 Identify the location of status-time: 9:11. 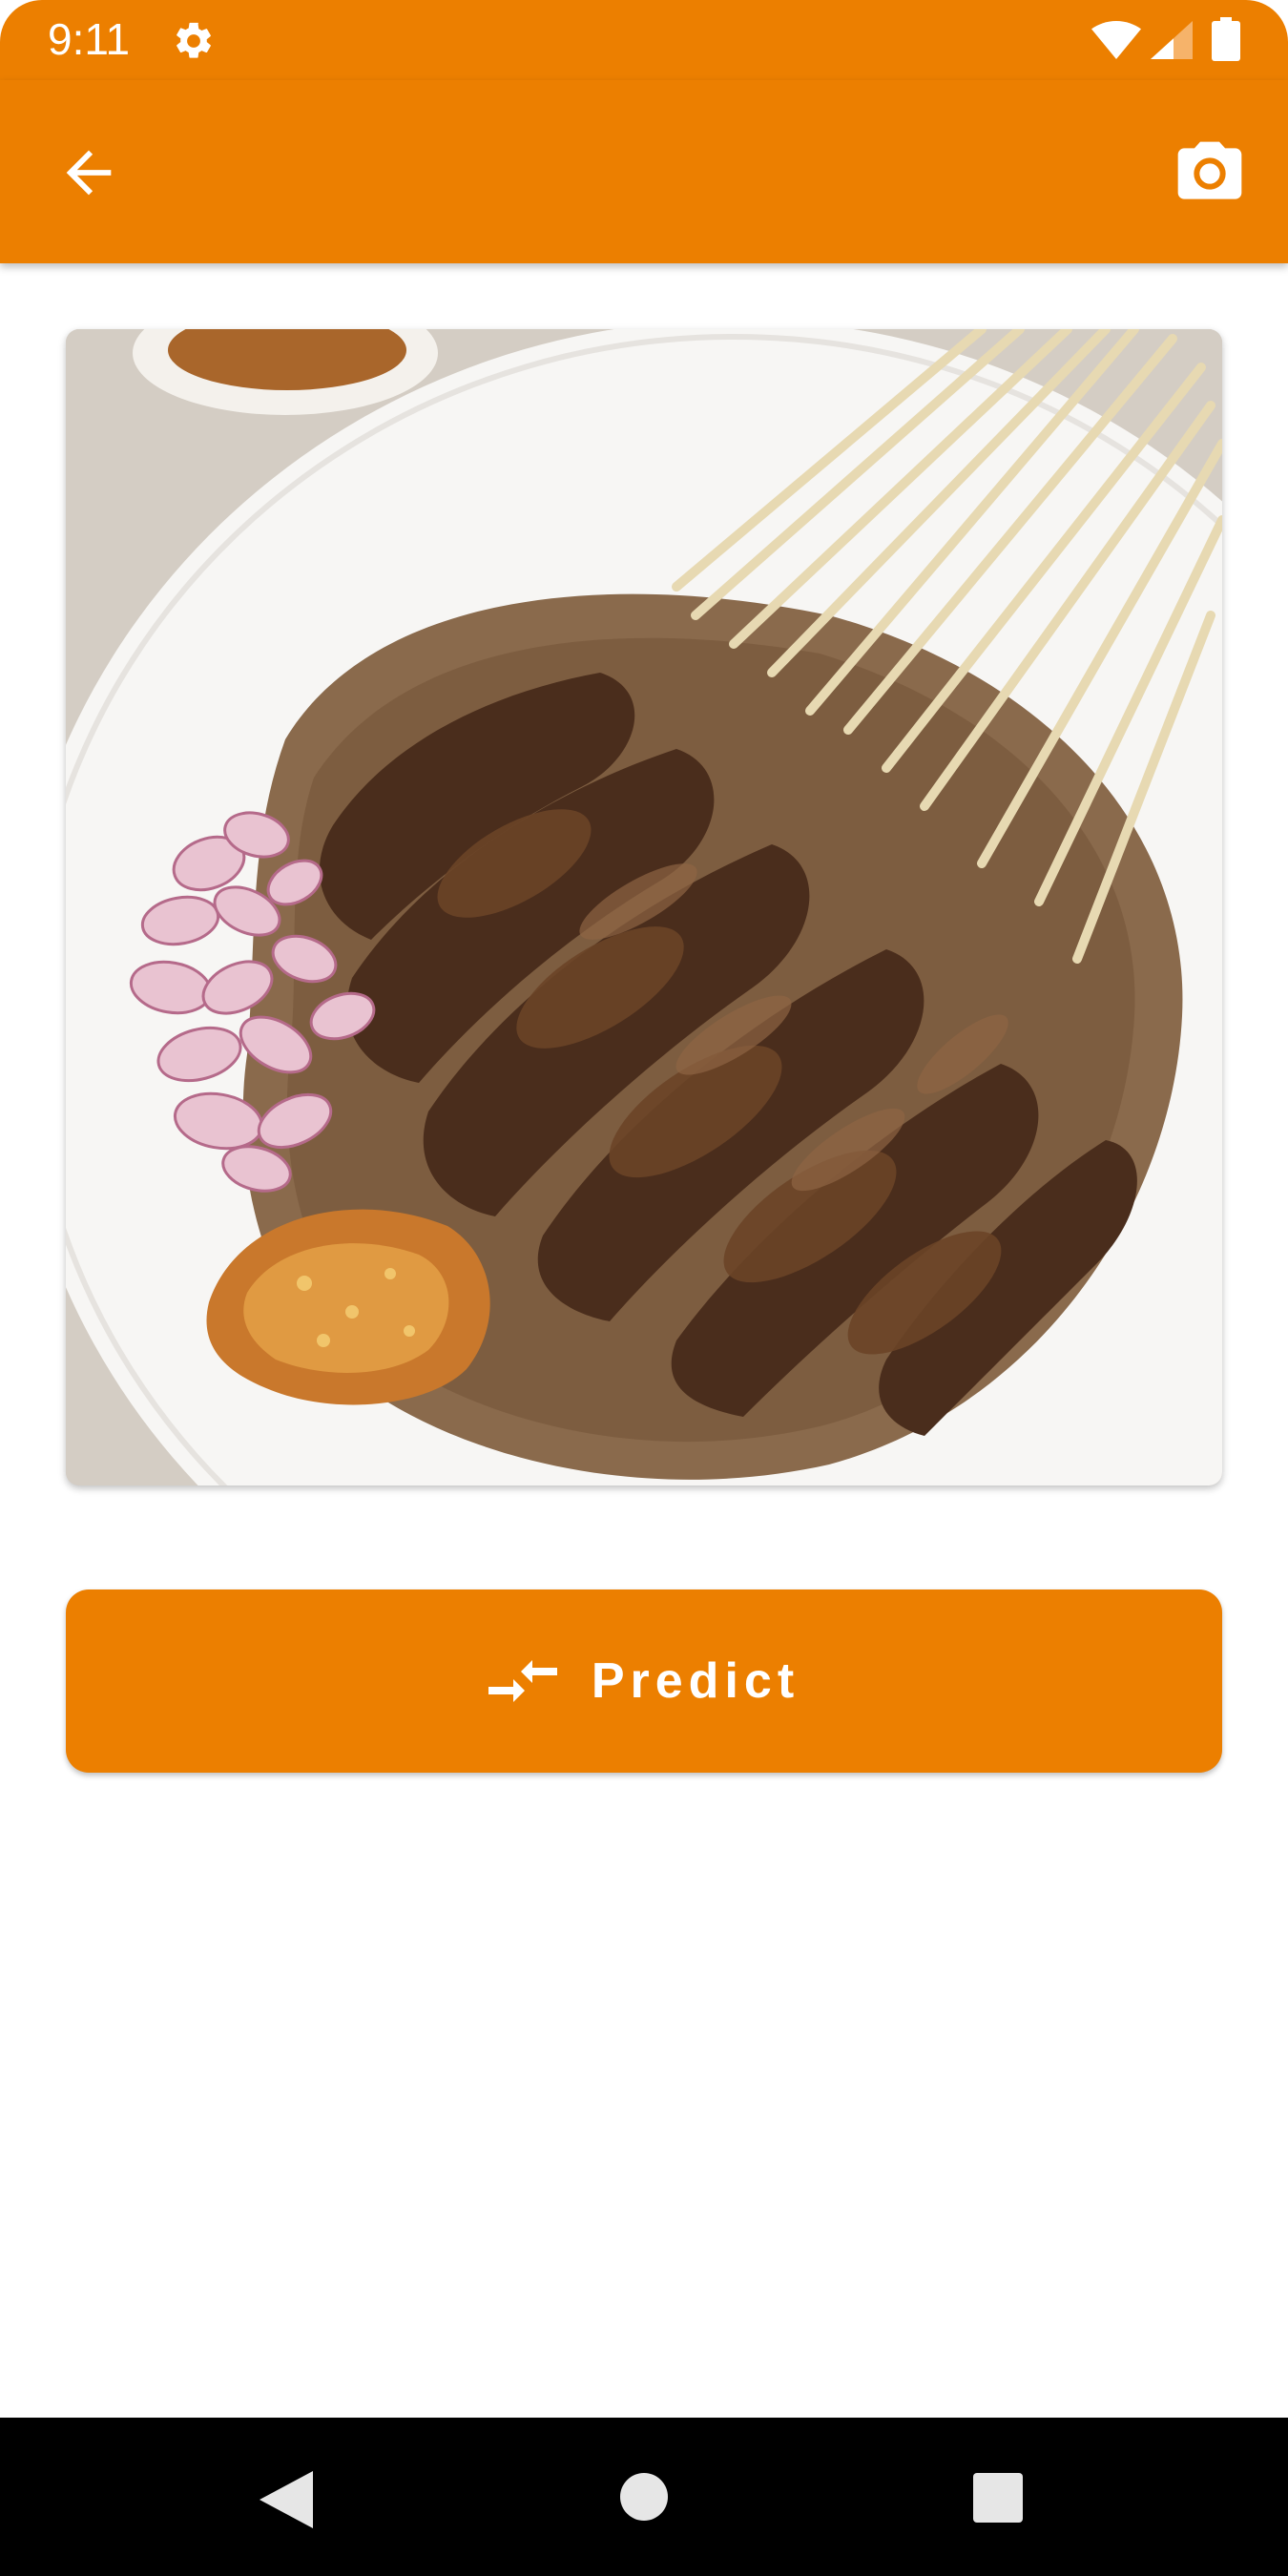
(89, 39).